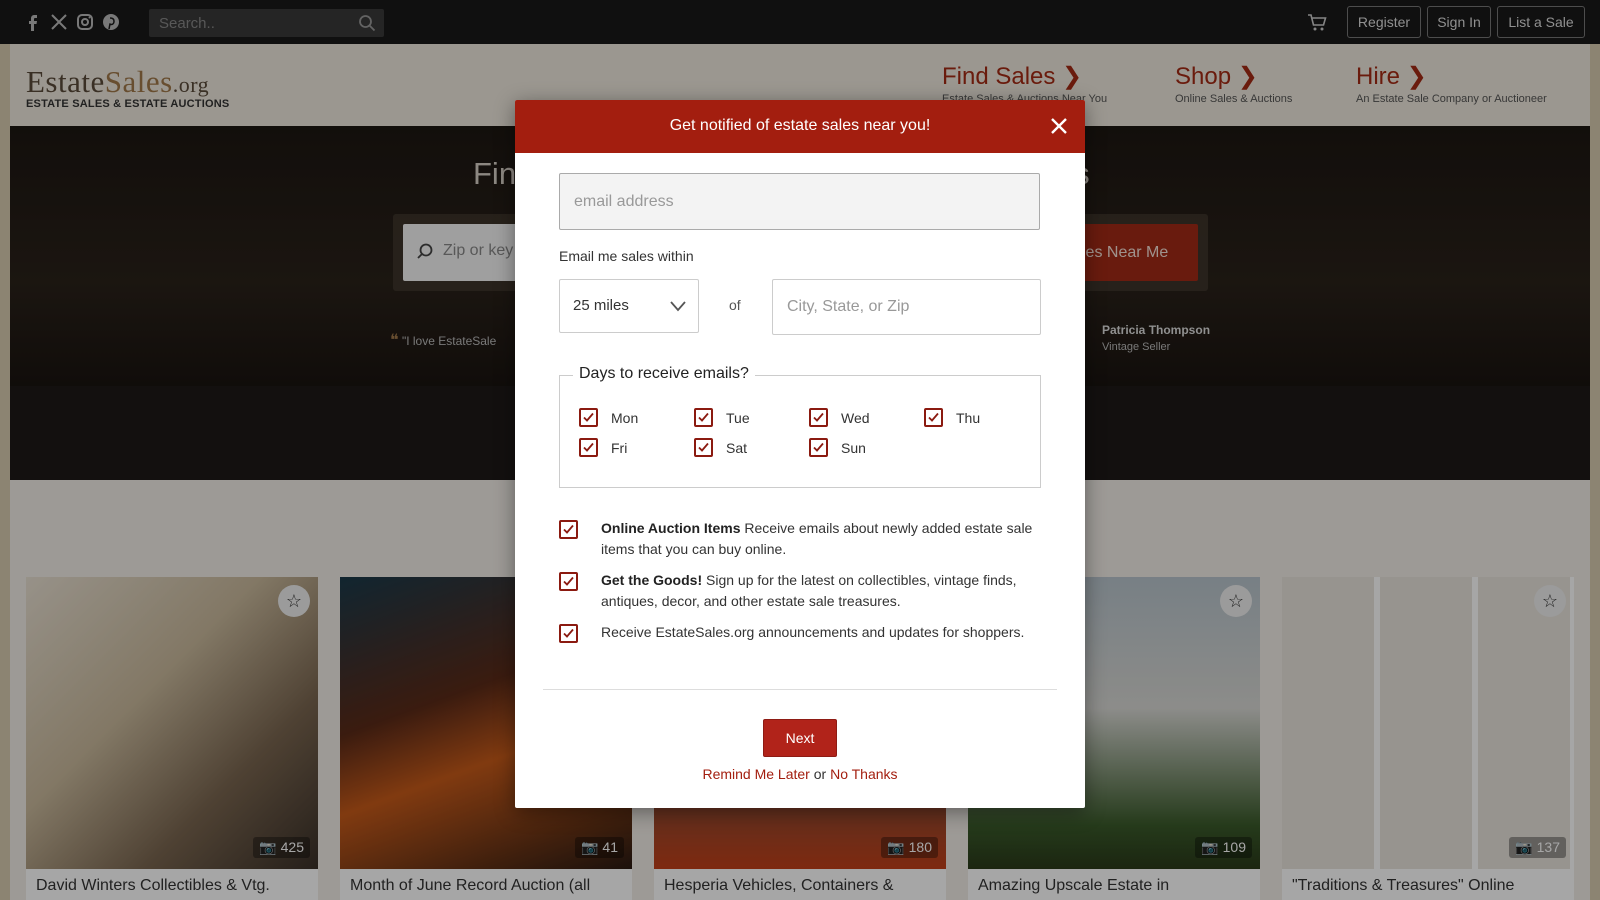  I want to click on of-label: of, so click(735, 305).